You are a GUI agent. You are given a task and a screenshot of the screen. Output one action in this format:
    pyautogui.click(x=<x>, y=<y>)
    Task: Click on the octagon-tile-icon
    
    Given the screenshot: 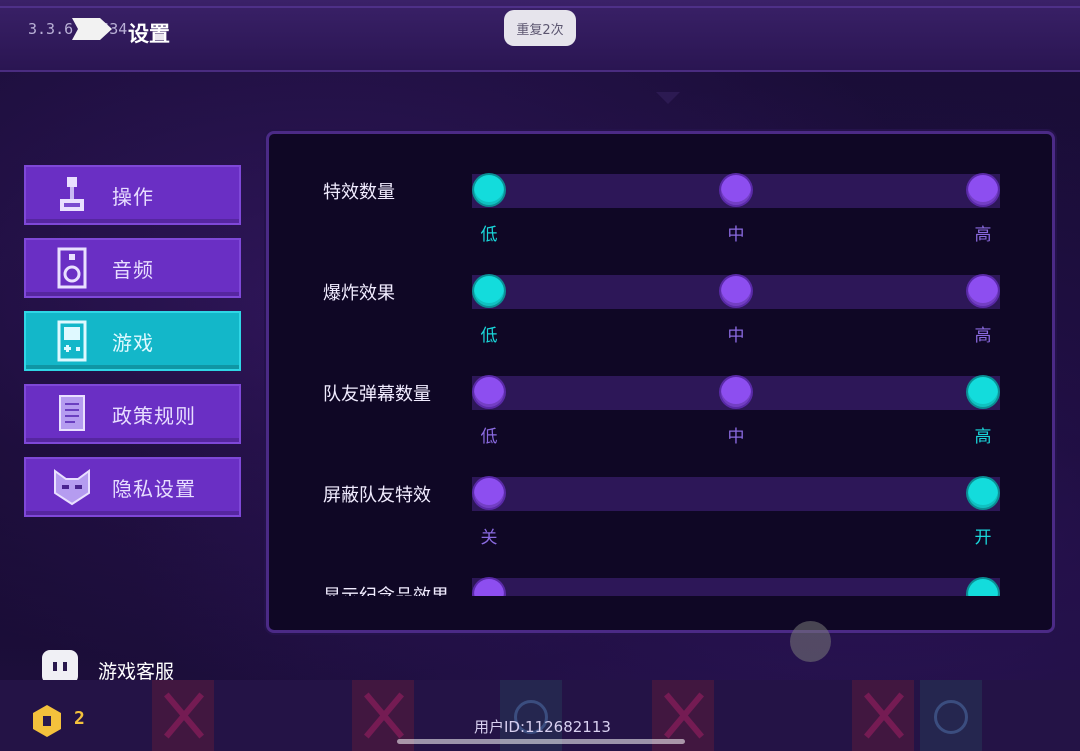 What is the action you would take?
    pyautogui.click(x=951, y=715)
    